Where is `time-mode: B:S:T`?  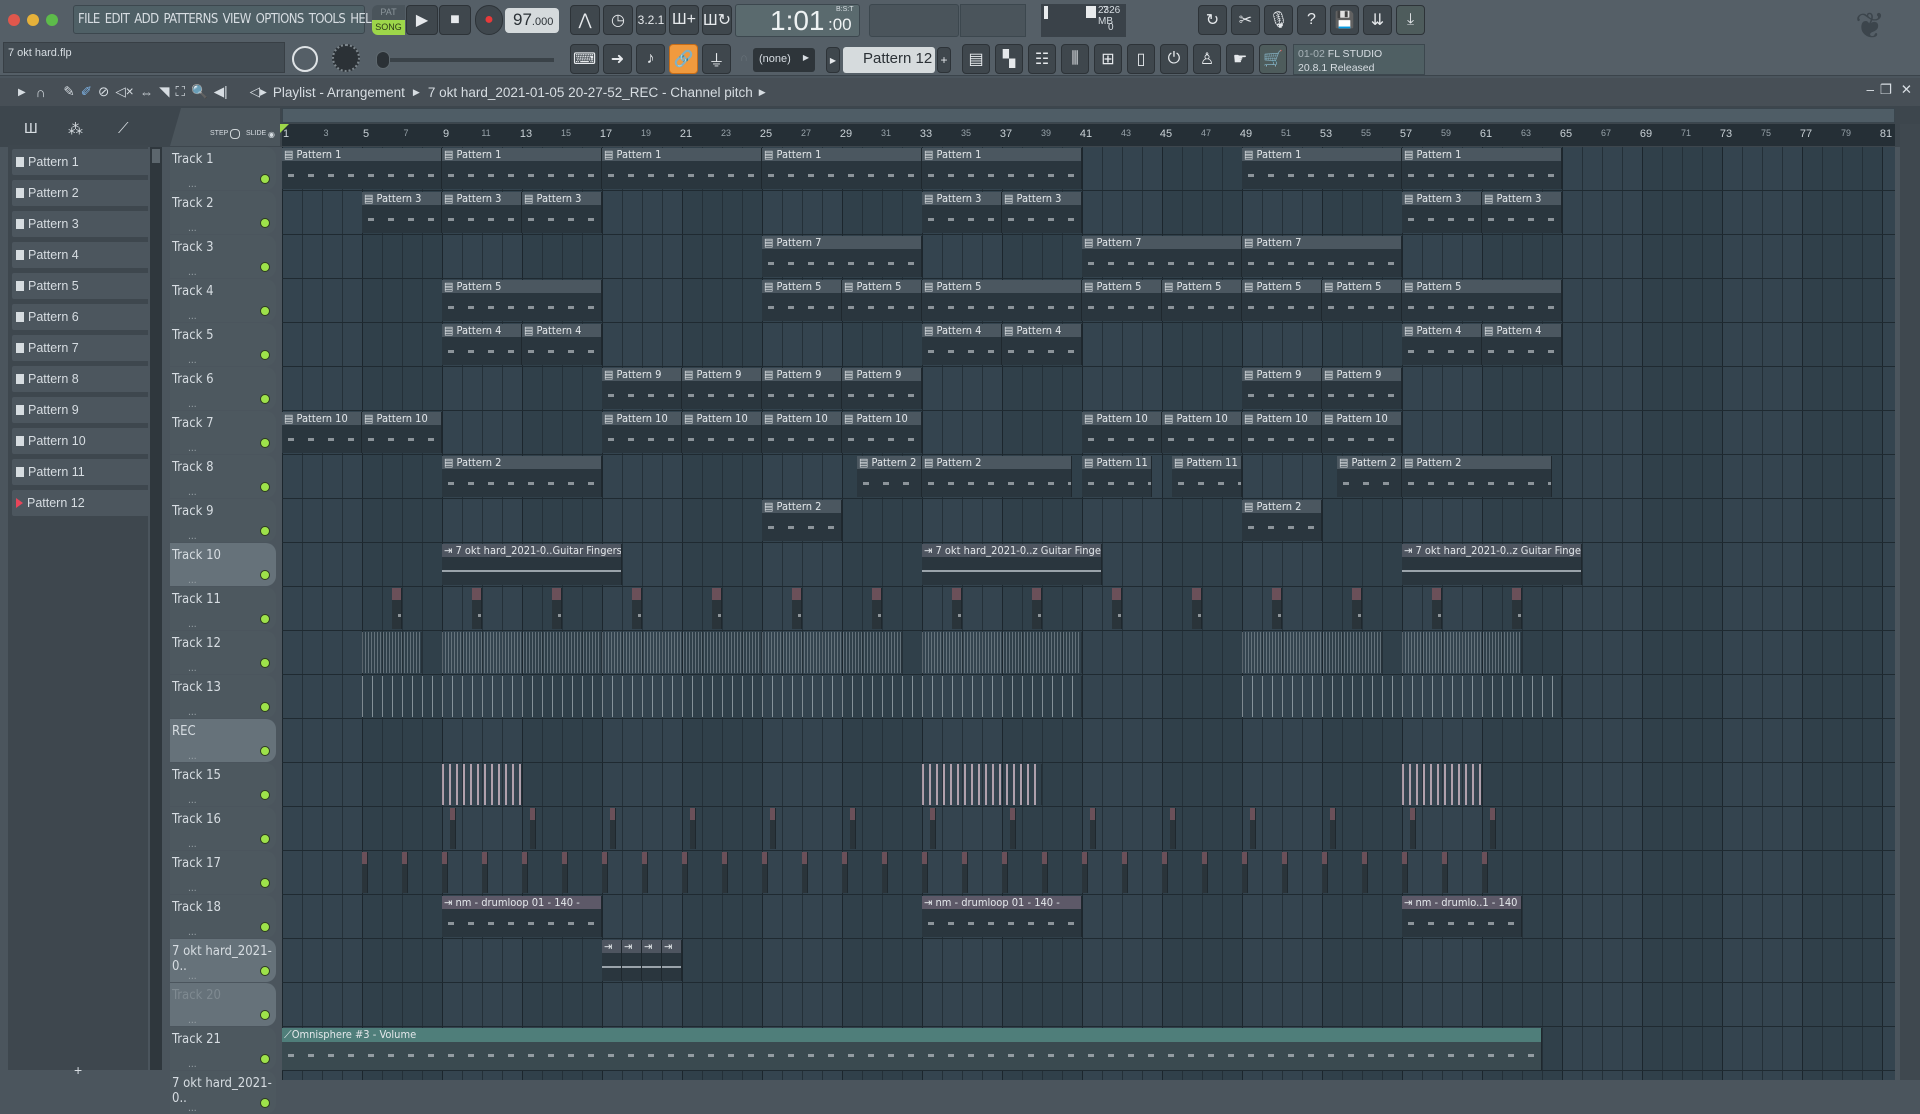
time-mode: B:S:T is located at coordinates (845, 9).